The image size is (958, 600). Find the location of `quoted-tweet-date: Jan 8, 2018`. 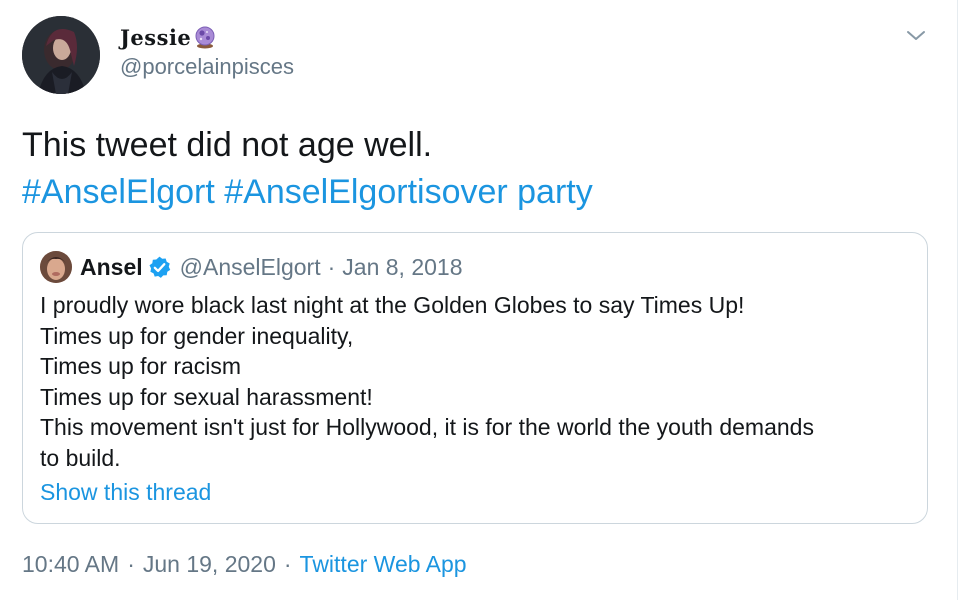

quoted-tweet-date: Jan 8, 2018 is located at coordinates (402, 267).